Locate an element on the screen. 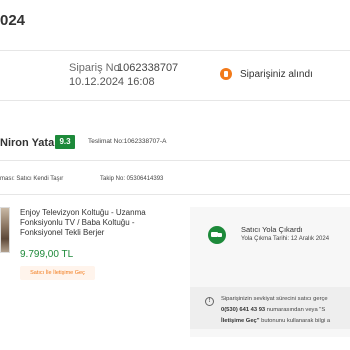  seller-name: Niron Yatak is located at coordinates (30, 143).